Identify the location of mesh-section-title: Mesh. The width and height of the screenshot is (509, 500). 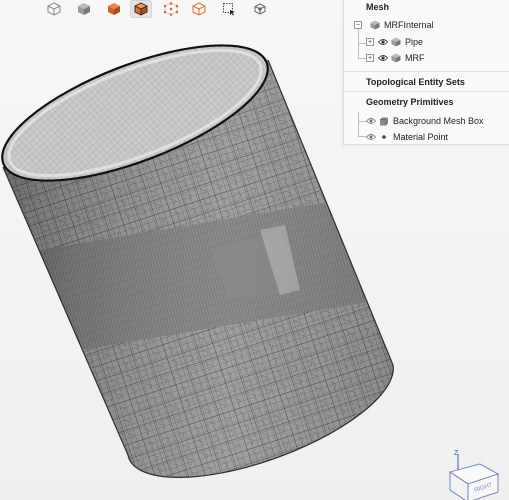
(378, 7).